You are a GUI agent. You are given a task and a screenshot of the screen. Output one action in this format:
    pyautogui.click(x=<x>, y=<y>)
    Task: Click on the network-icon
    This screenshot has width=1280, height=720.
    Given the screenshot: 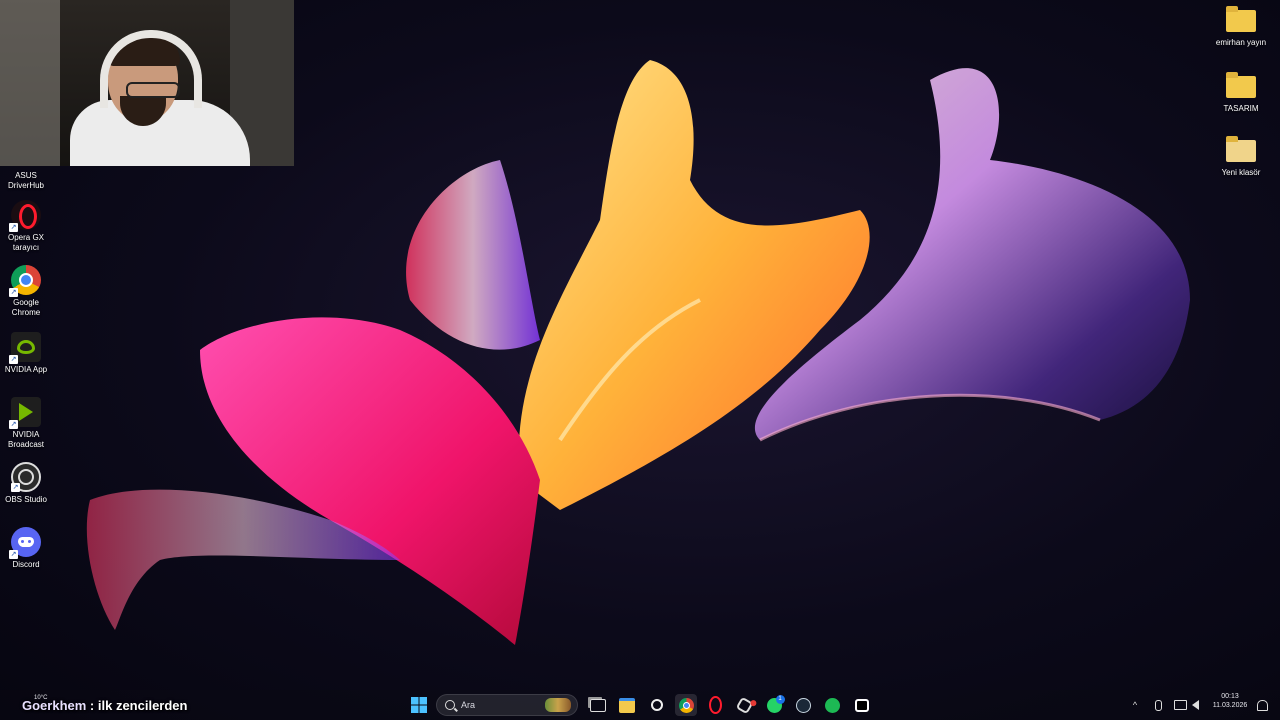 What is the action you would take?
    pyautogui.click(x=1180, y=705)
    